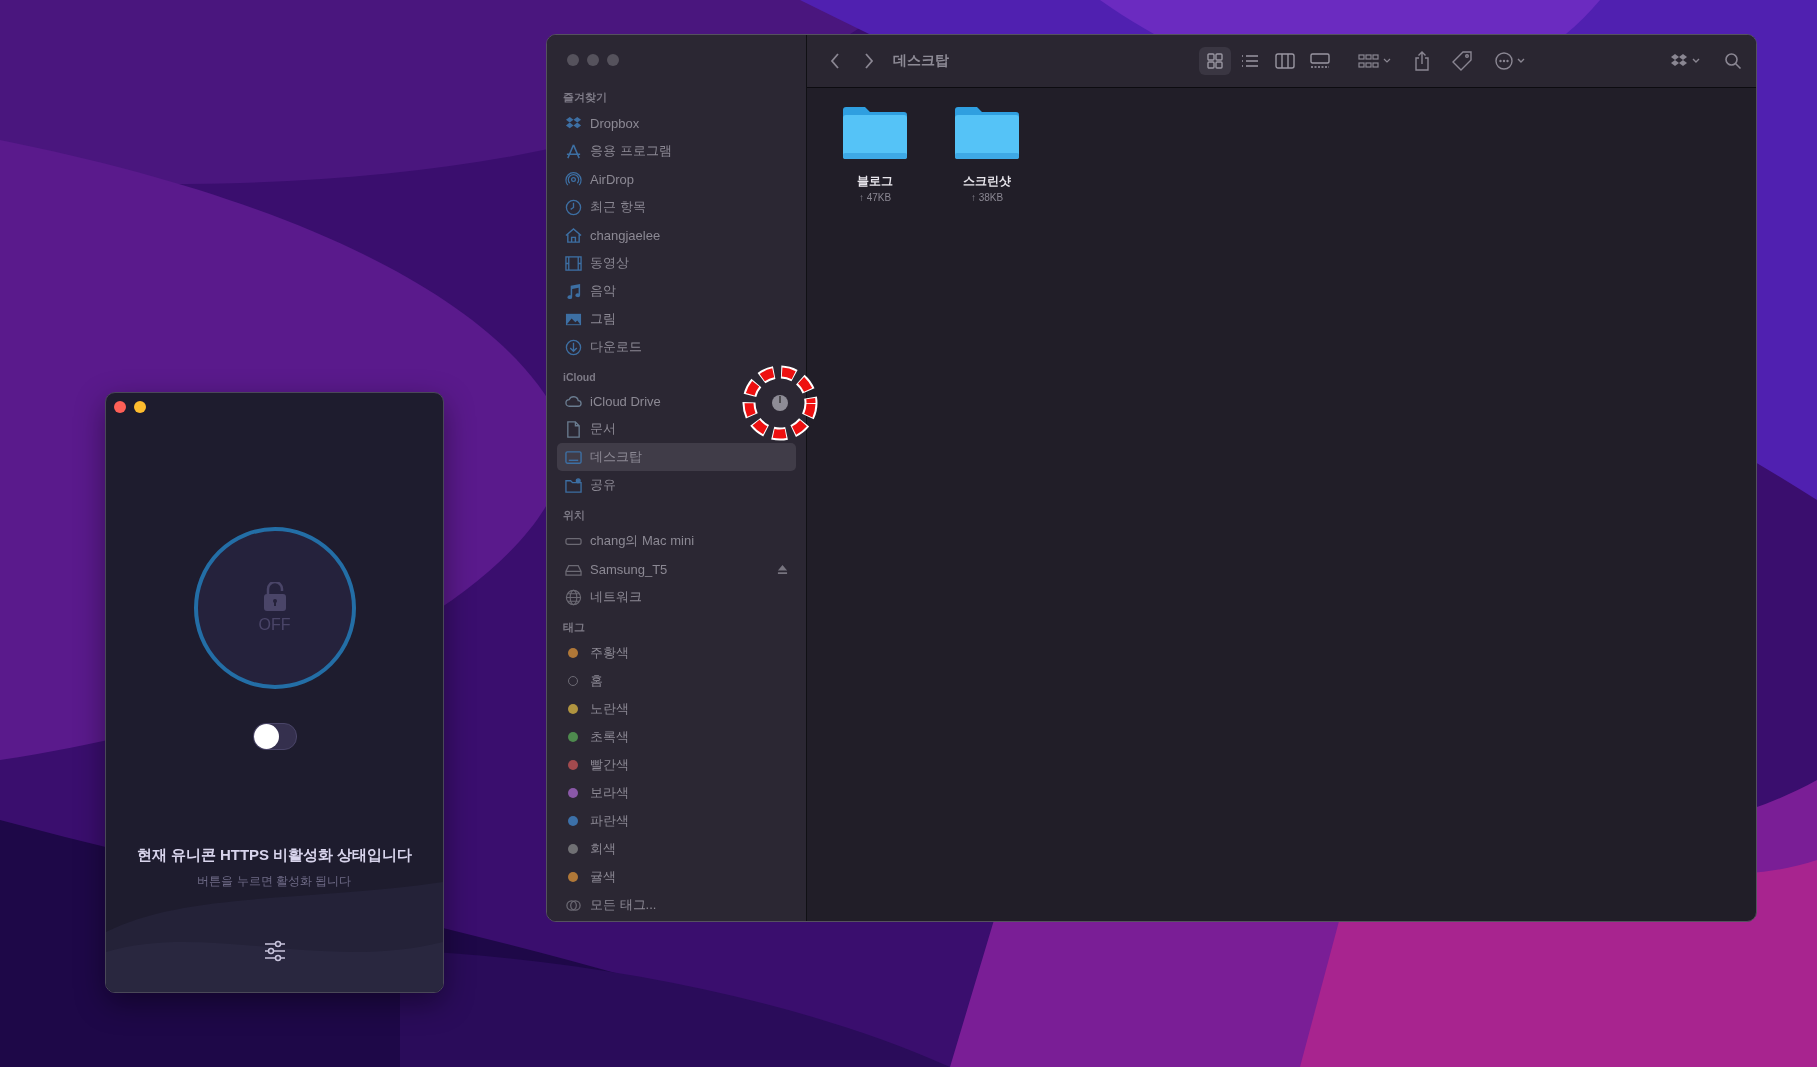 The width and height of the screenshot is (1817, 1067). What do you see at coordinates (780, 403) in the screenshot?
I see `click-highlight-icon` at bounding box center [780, 403].